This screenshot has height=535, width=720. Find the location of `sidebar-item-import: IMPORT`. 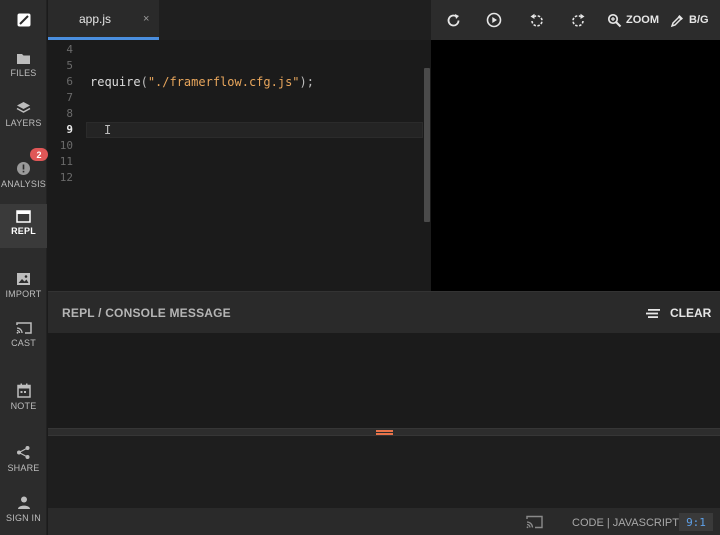

sidebar-item-import: IMPORT is located at coordinates (23, 289).